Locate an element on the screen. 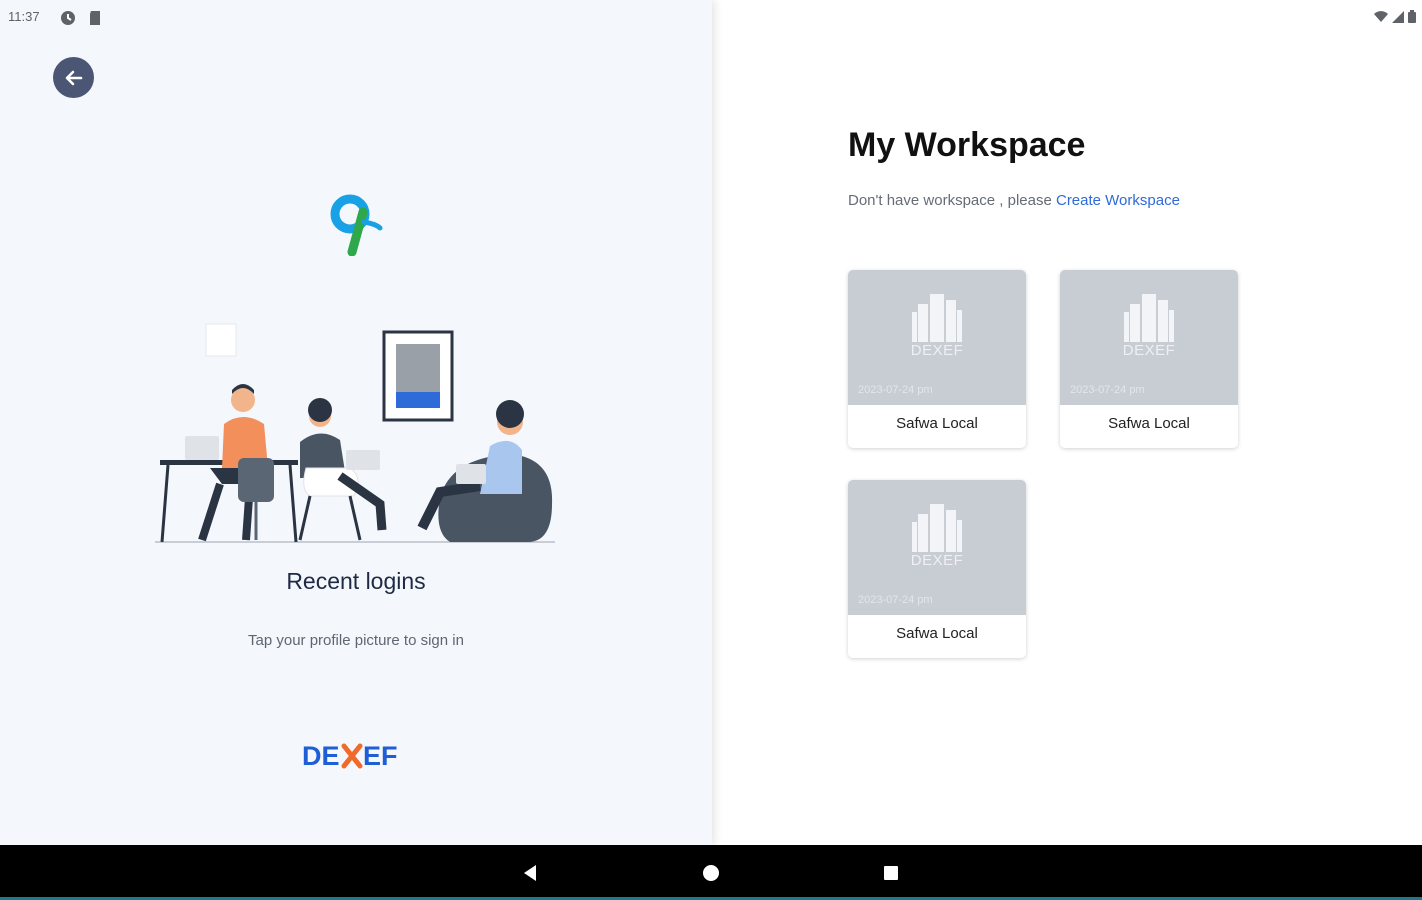 Image resolution: width=1422 pixels, height=900 pixels. square-recents-icon is located at coordinates (891, 873).